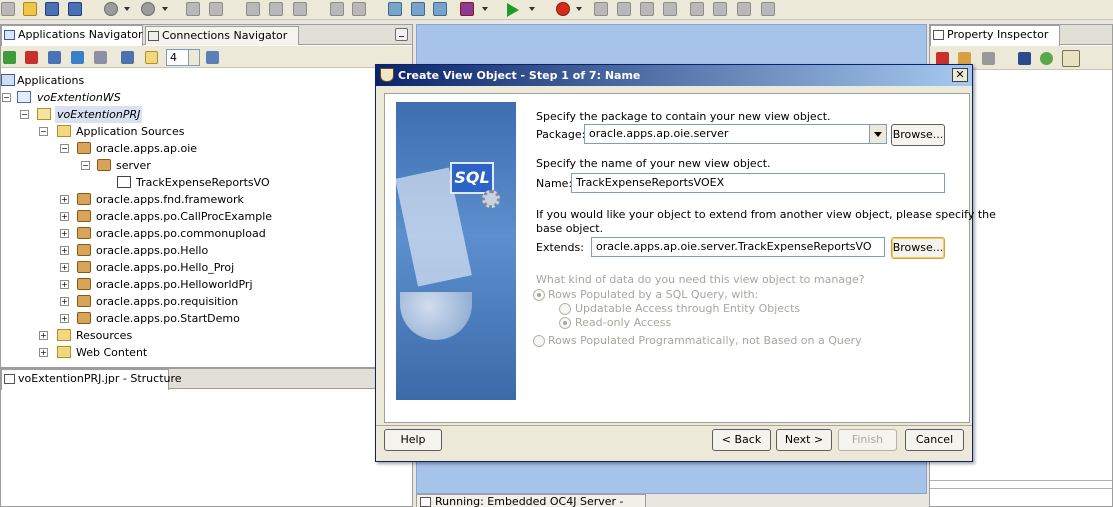 The image size is (1113, 507). What do you see at coordinates (8, 9) in the screenshot?
I see `new-icon` at bounding box center [8, 9].